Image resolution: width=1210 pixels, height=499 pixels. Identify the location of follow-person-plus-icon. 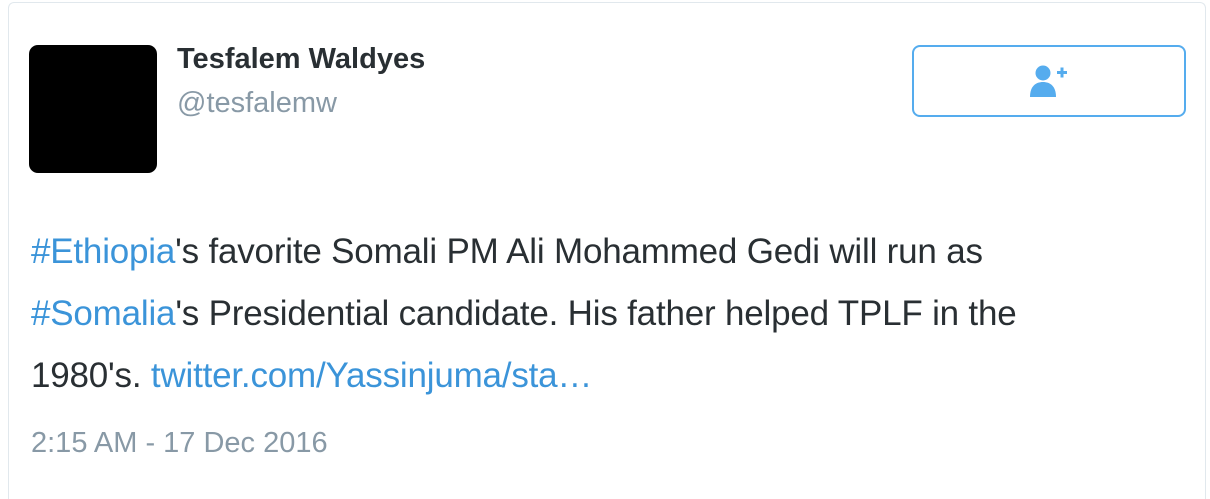
(1049, 81).